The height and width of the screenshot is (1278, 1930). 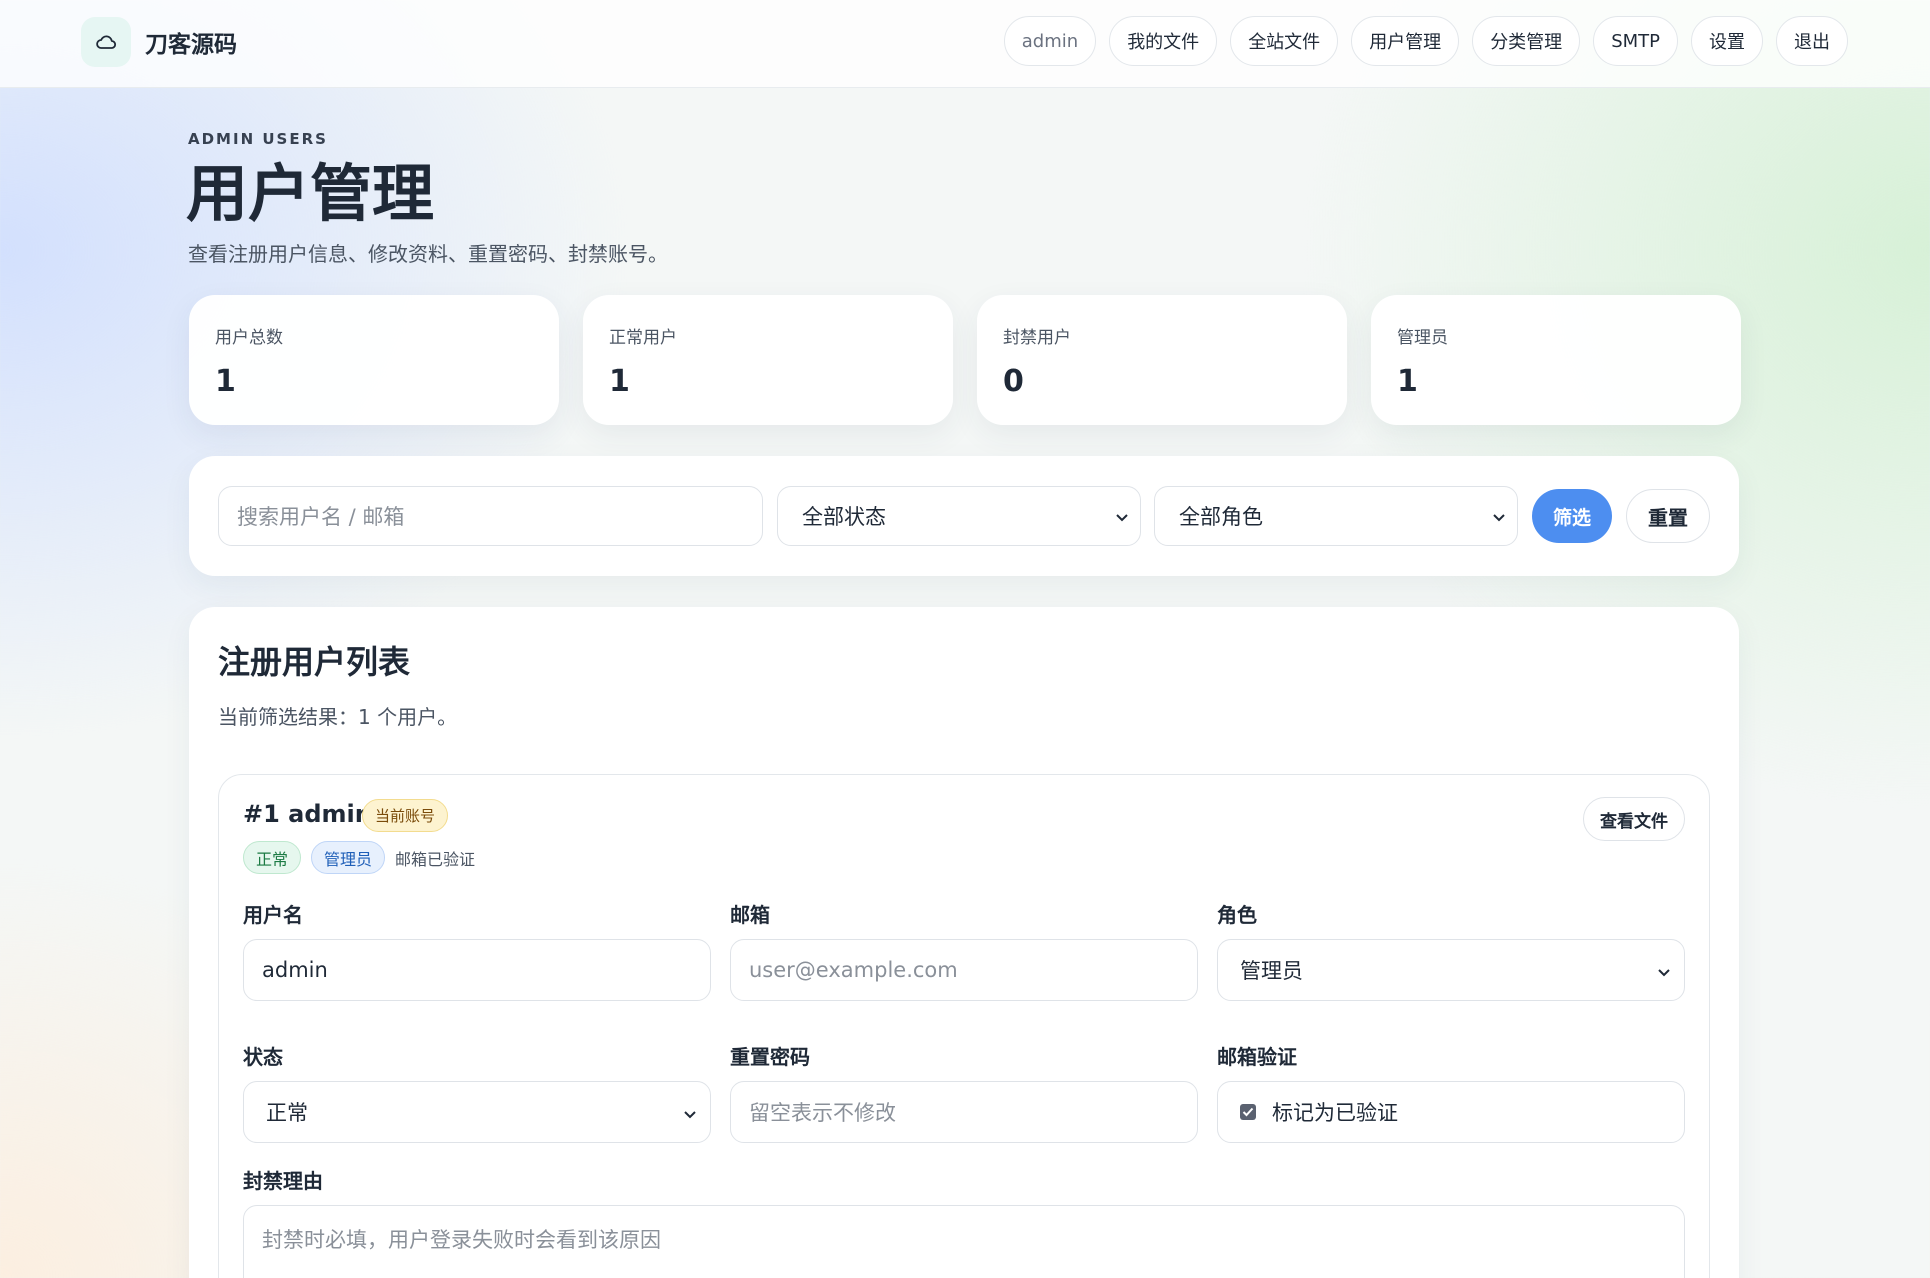 I want to click on list-summary: 当前筛选结果：1 个用户。, so click(x=338, y=717).